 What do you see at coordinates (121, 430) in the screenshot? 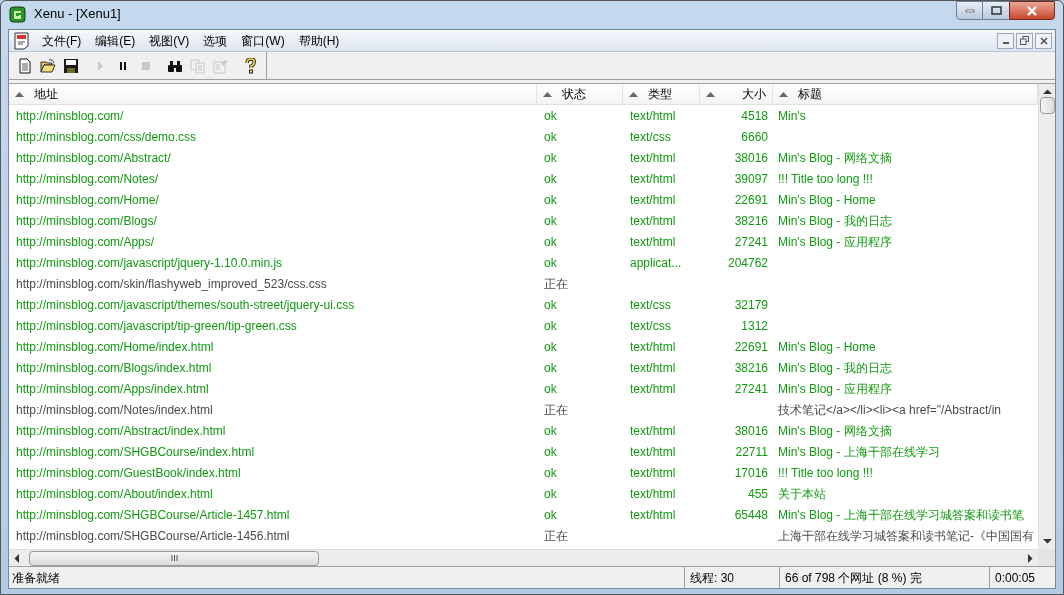
I see `table-cell: http://minsblog.com/Abstract/index.html` at bounding box center [121, 430].